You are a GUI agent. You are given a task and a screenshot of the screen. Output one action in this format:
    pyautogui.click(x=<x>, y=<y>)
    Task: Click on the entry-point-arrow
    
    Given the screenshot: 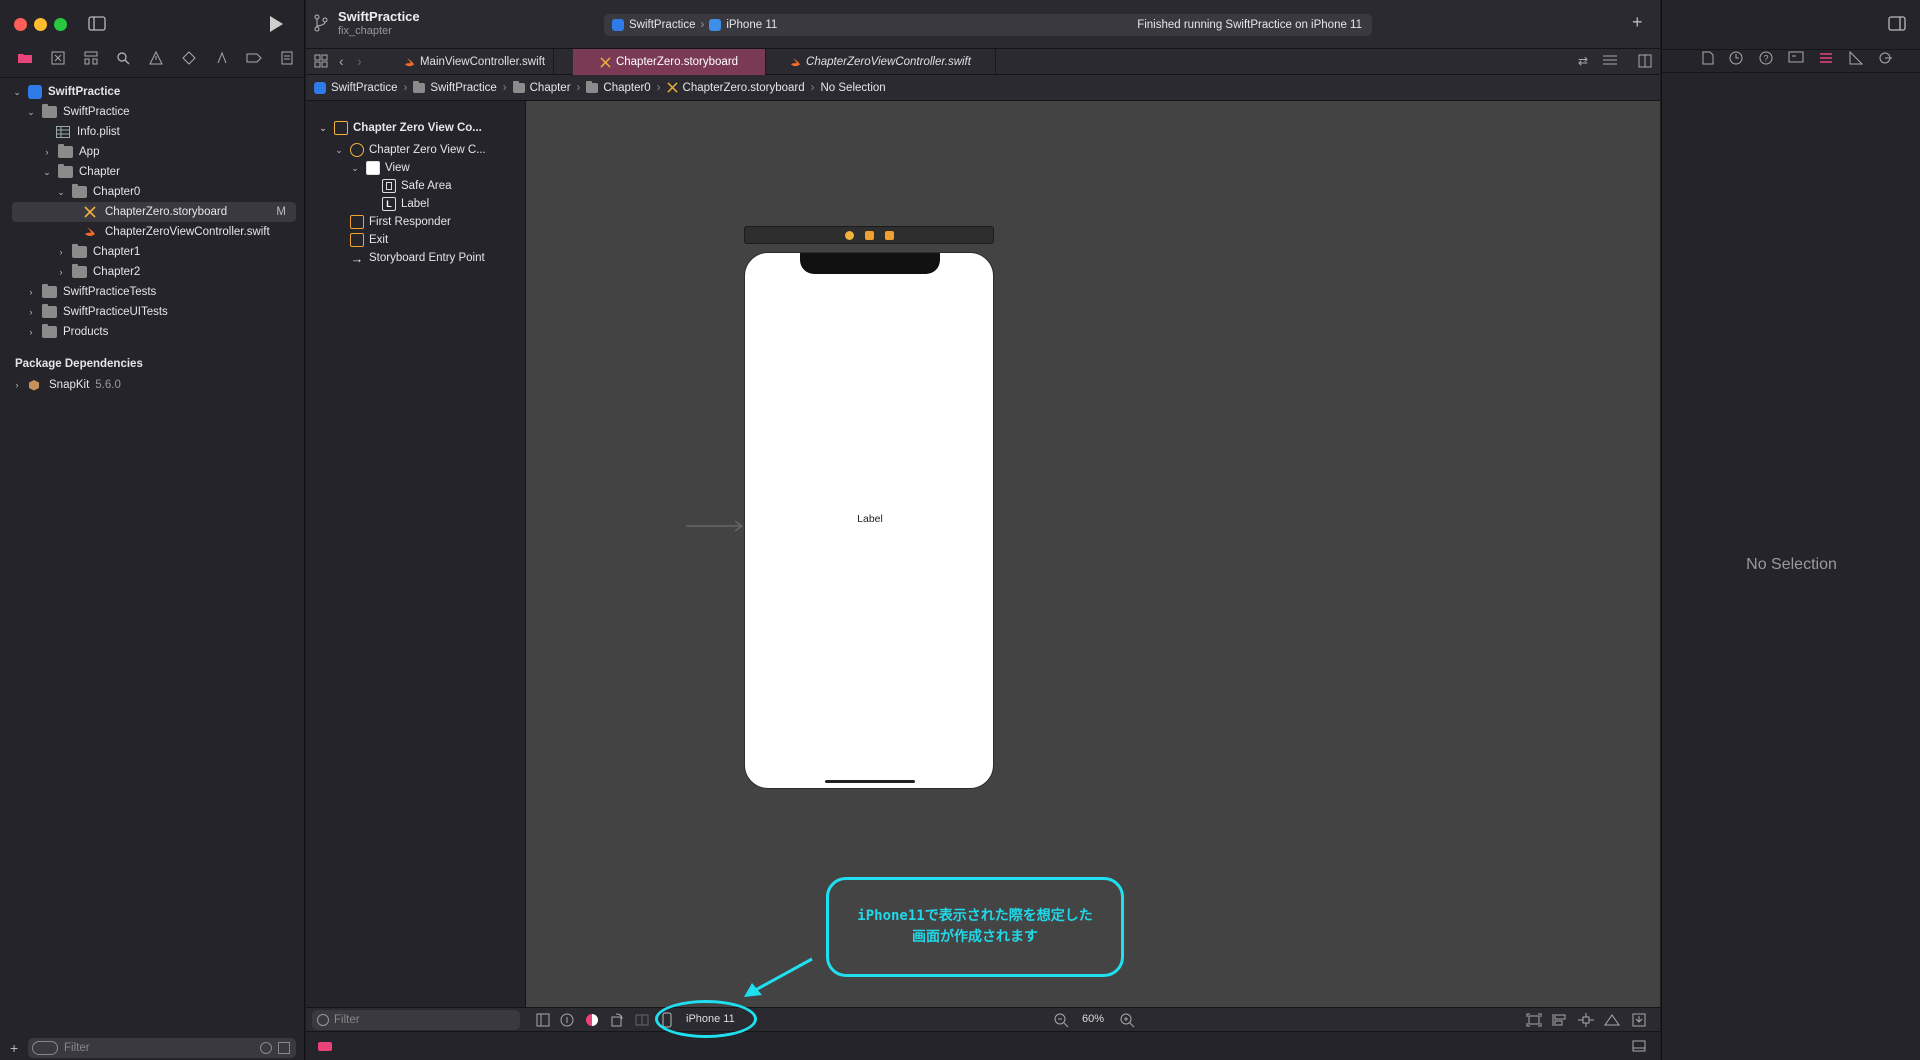 What is the action you would take?
    pyautogui.click(x=715, y=526)
    